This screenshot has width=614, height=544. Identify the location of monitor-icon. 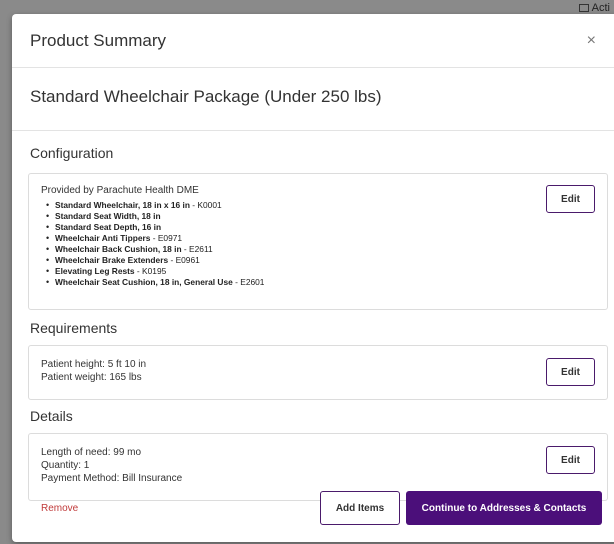
(583, 8).